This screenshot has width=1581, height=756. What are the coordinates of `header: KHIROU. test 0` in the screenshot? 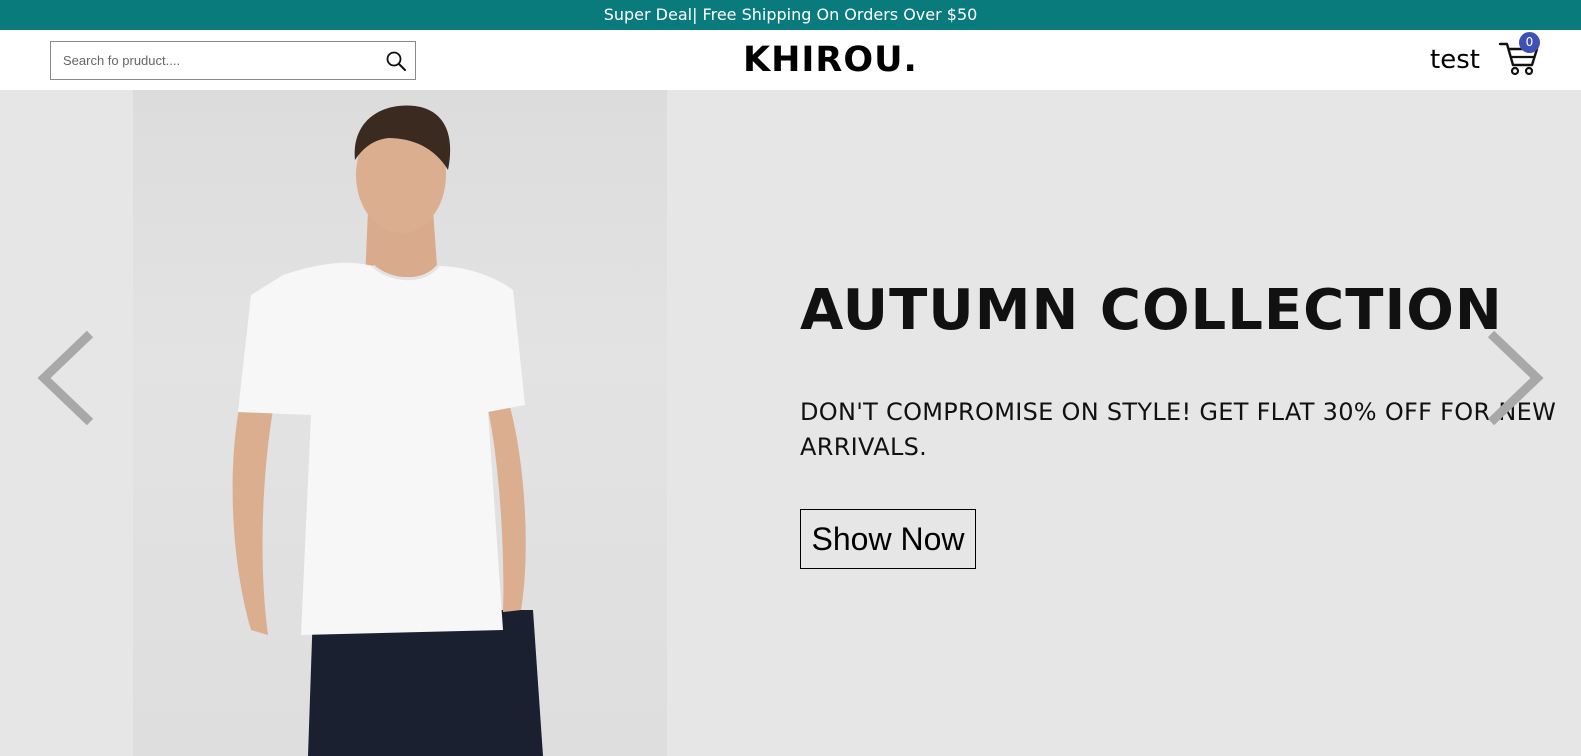 It's located at (790, 60).